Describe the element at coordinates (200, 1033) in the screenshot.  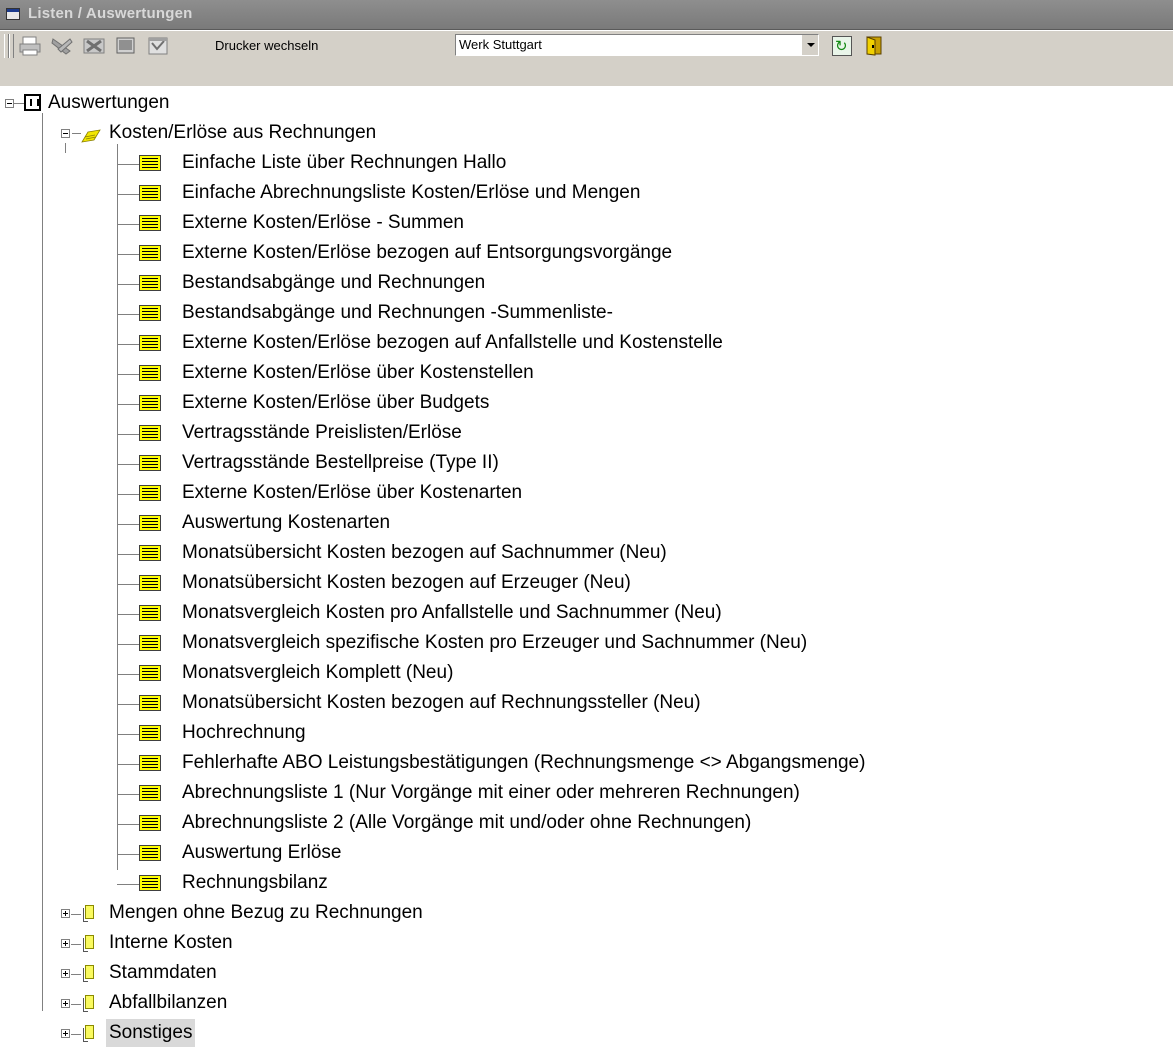
I see `tree-folder: Sonstiges` at that location.